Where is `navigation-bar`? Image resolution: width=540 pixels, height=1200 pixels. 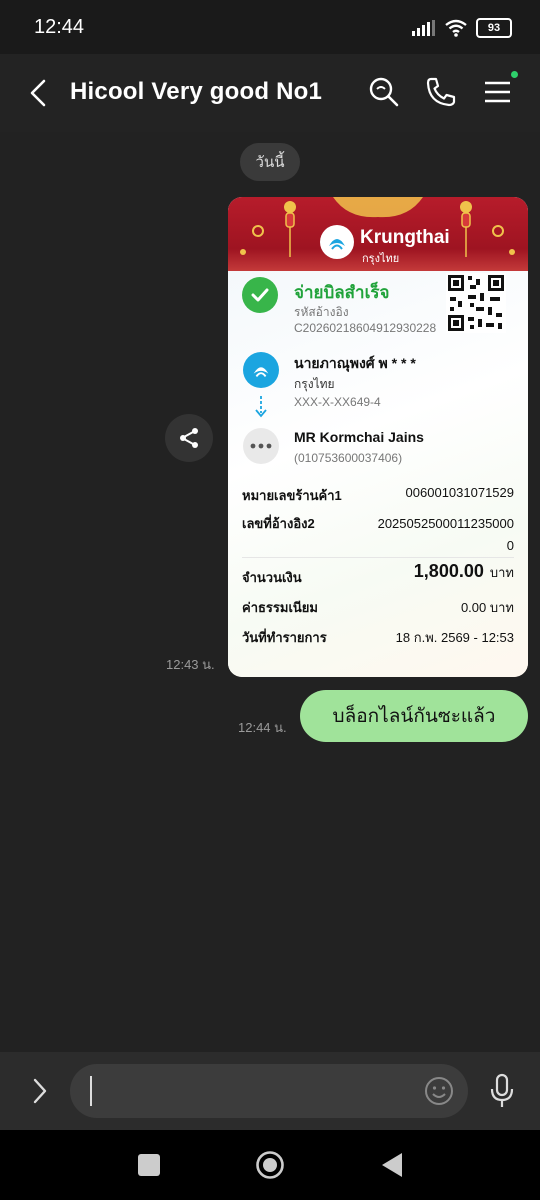 navigation-bar is located at coordinates (270, 1165).